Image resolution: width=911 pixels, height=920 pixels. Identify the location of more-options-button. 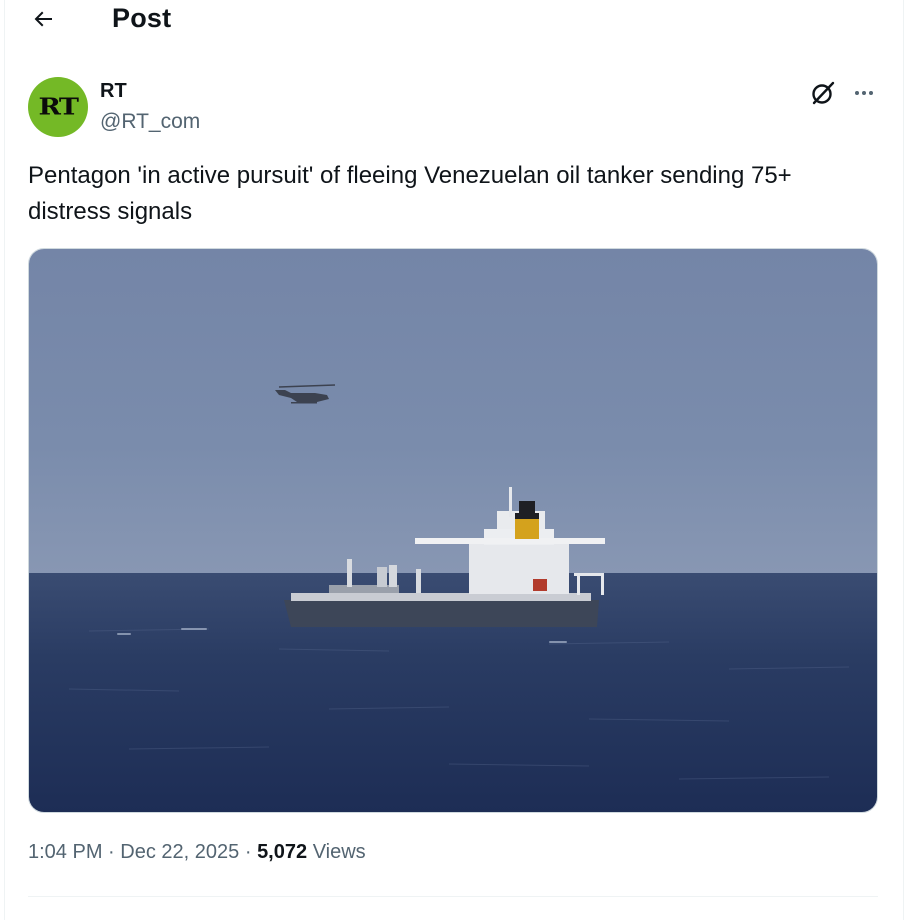
(864, 93).